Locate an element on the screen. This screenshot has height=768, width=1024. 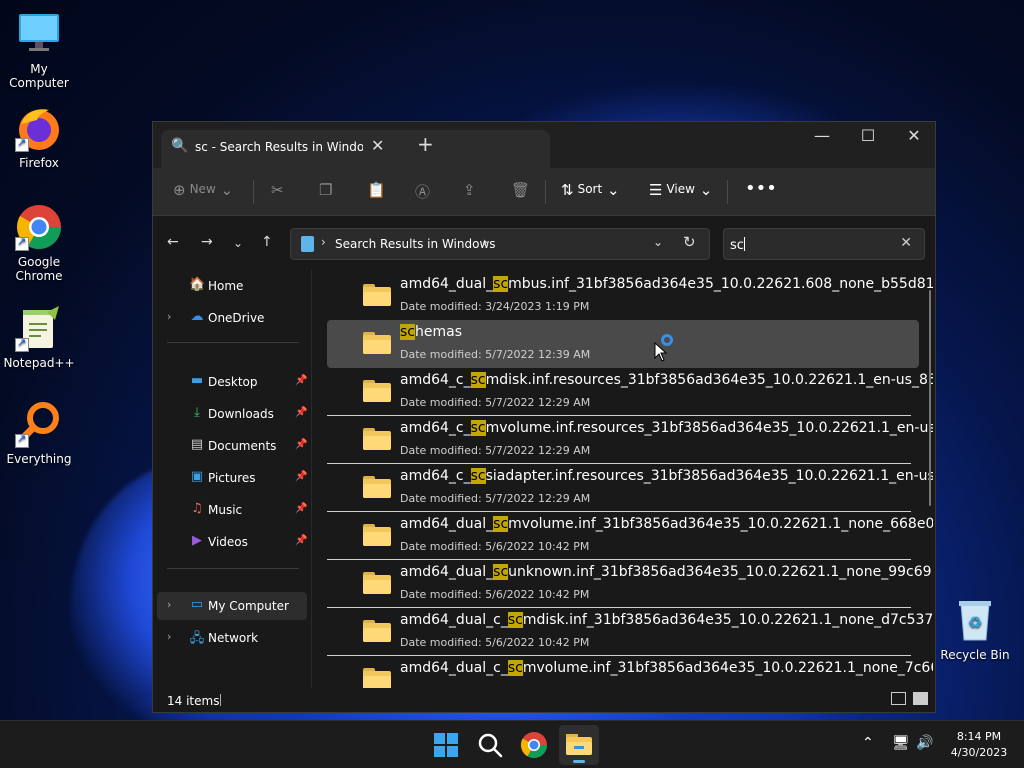
close-button: ✕ is located at coordinates (914, 135).